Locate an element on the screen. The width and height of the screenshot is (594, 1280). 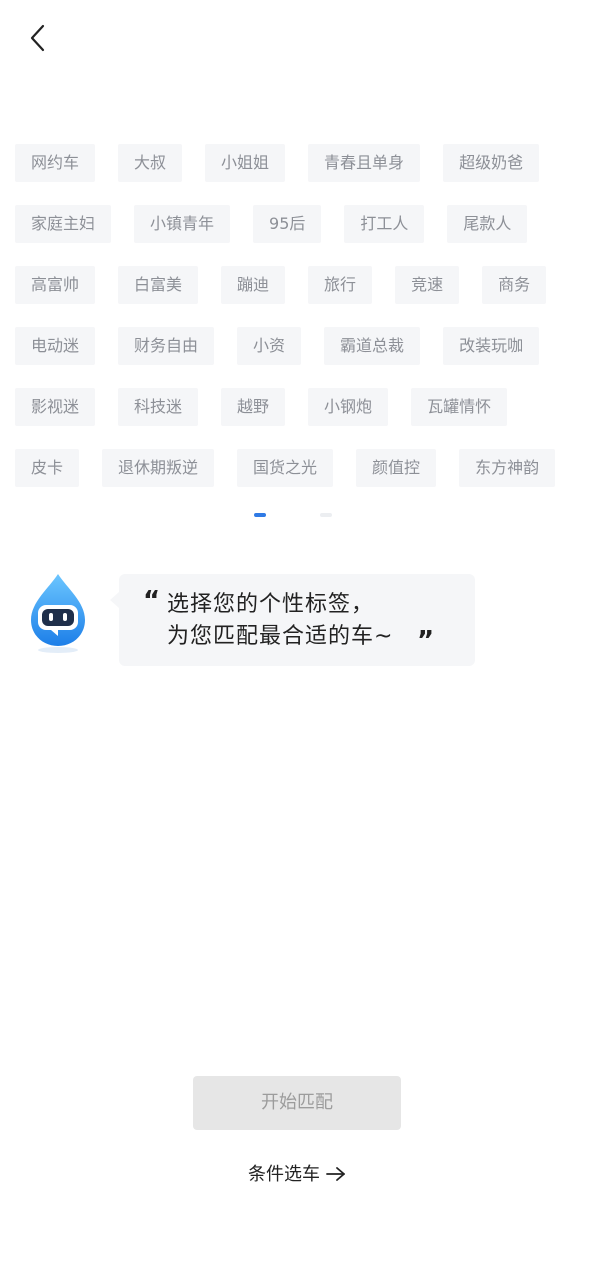
page-dot-active is located at coordinates (260, 515).